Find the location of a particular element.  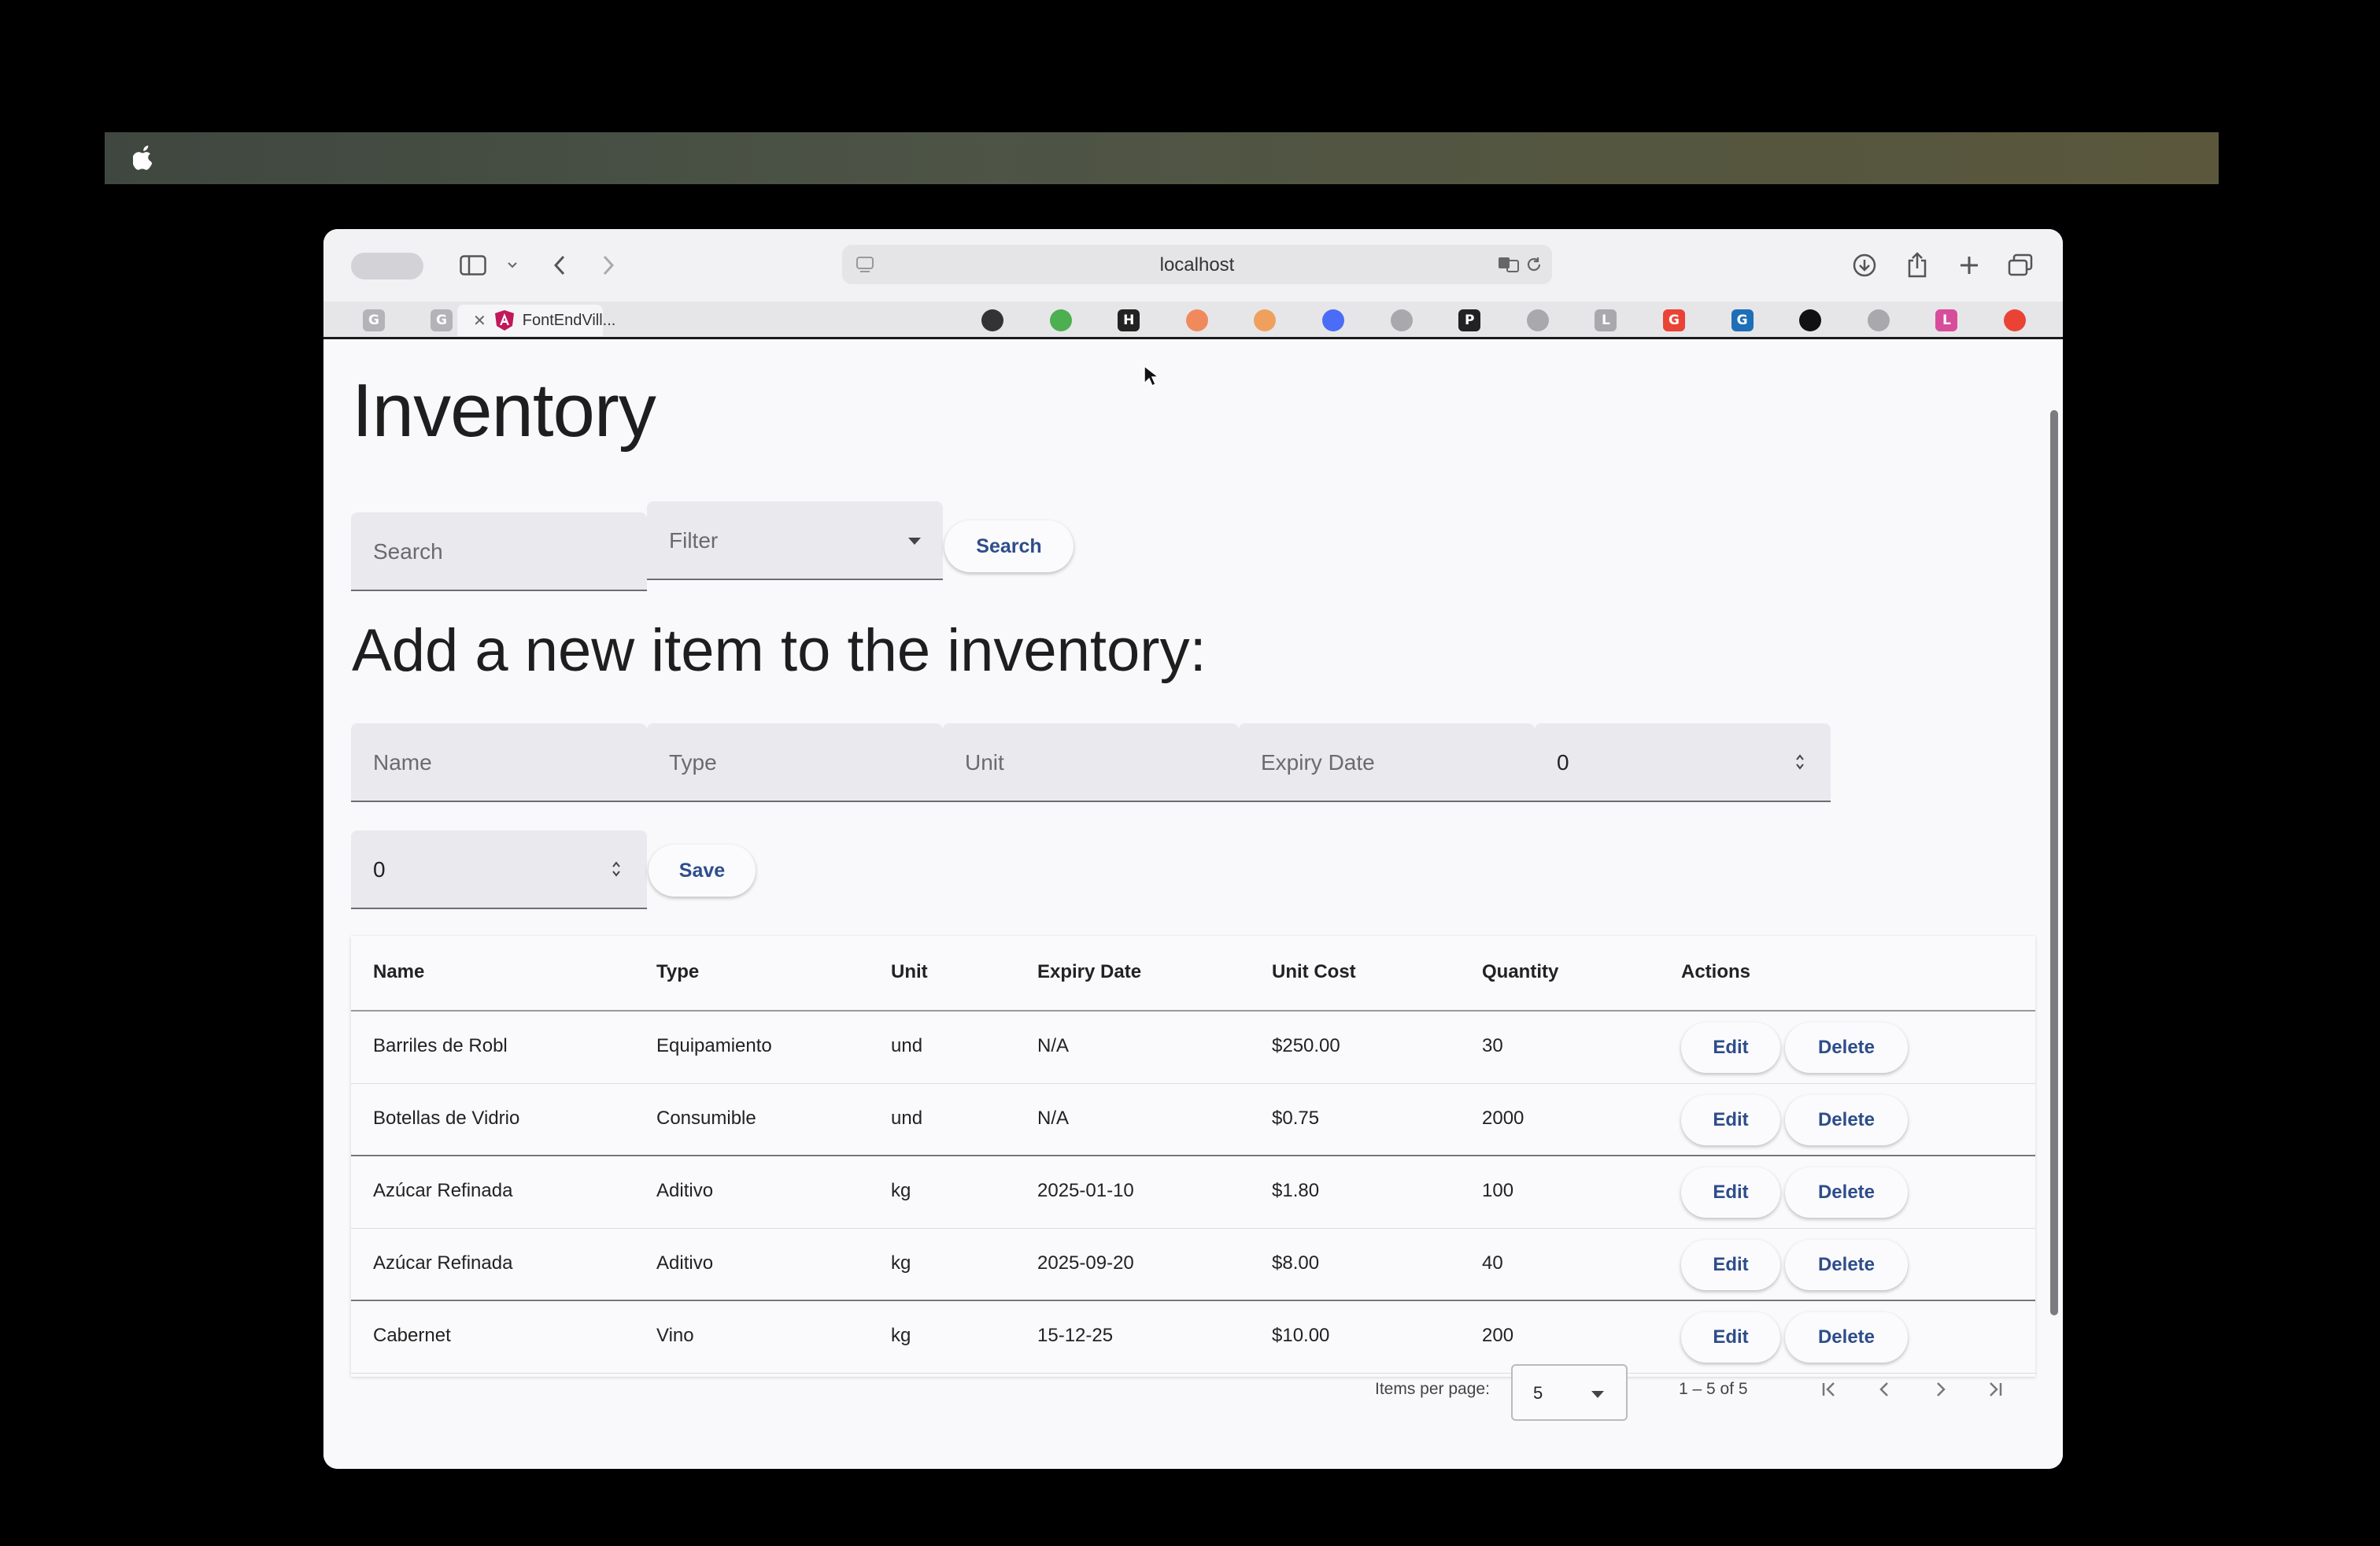

cell-name: Cabernet is located at coordinates (412, 1336).